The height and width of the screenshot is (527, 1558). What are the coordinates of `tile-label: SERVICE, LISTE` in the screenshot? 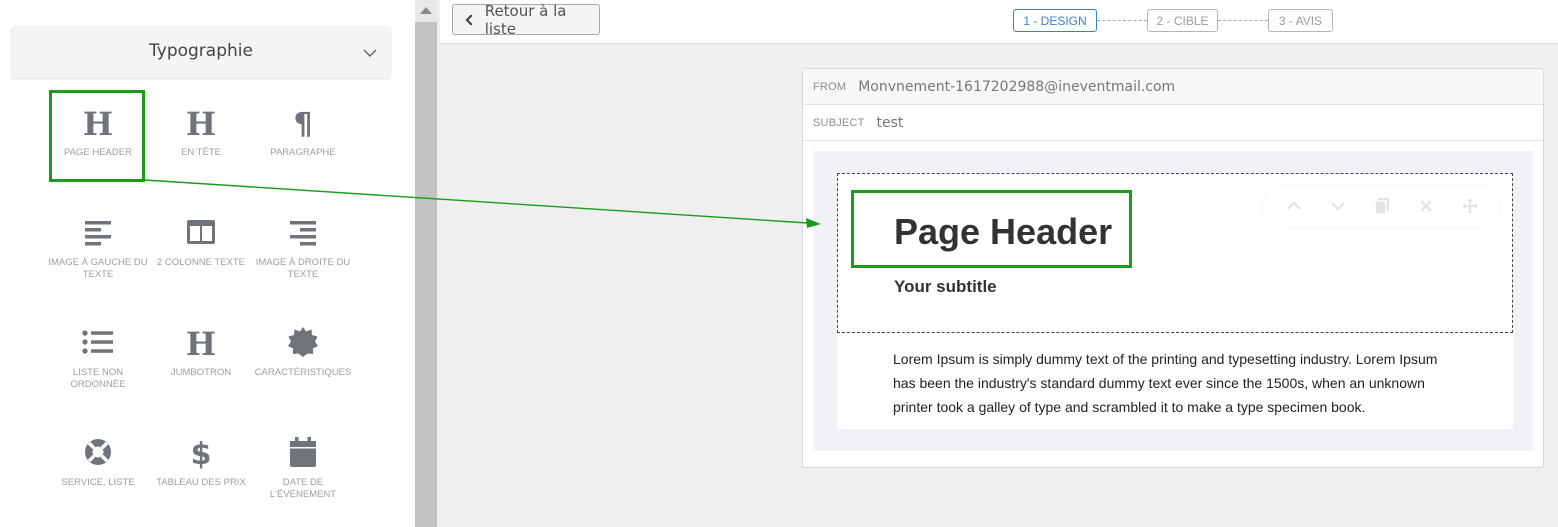 It's located at (98, 482).